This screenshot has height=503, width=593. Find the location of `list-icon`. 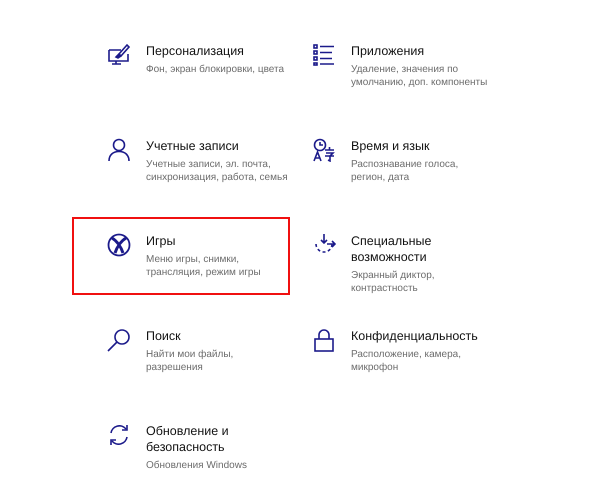

list-icon is located at coordinates (324, 55).